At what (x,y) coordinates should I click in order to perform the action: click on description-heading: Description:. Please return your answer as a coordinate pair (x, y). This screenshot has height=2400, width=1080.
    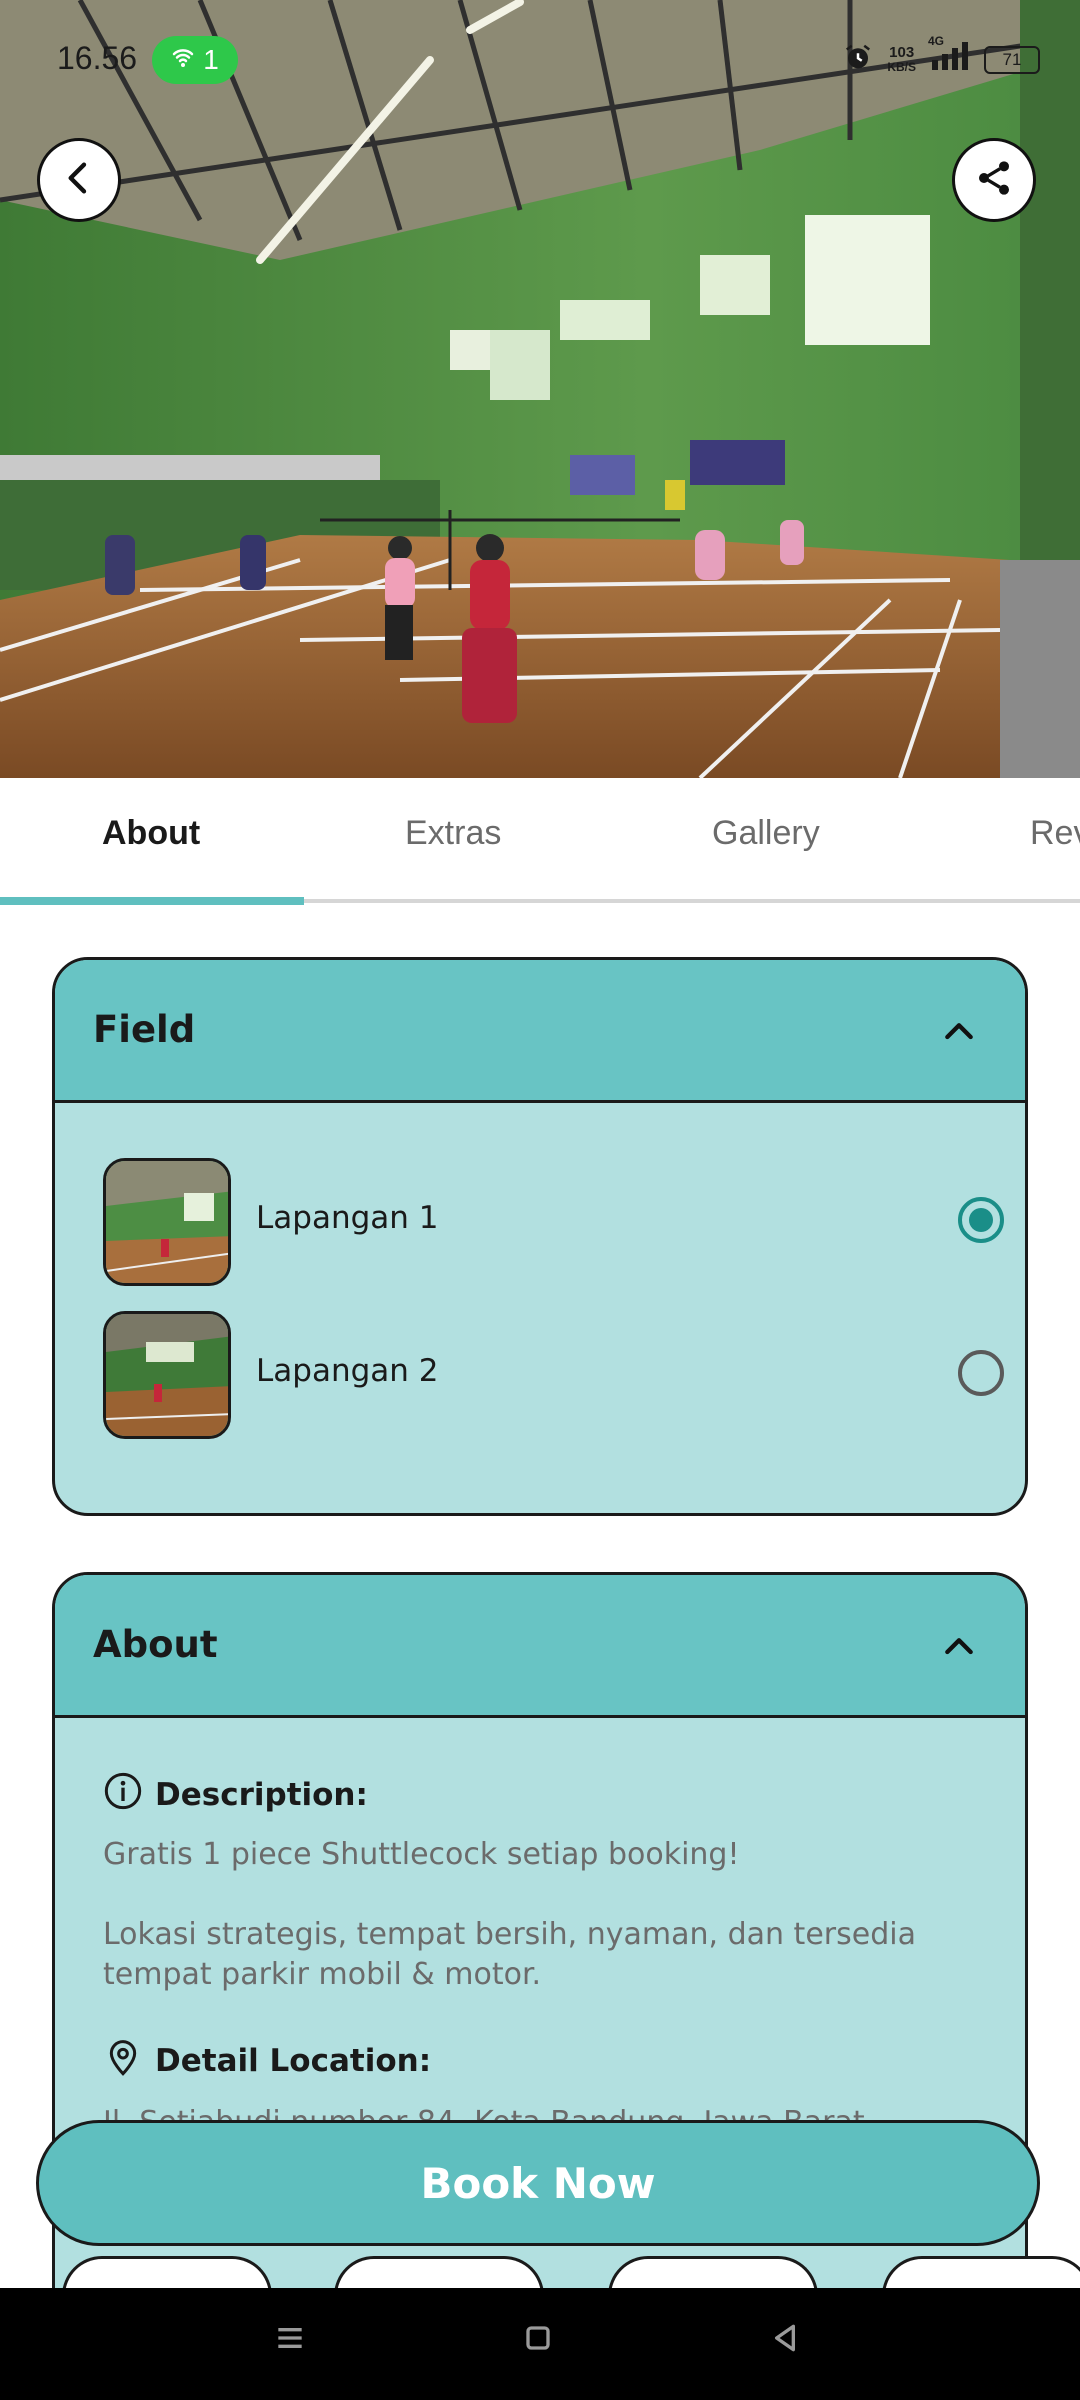
    Looking at the image, I should click on (235, 1795).